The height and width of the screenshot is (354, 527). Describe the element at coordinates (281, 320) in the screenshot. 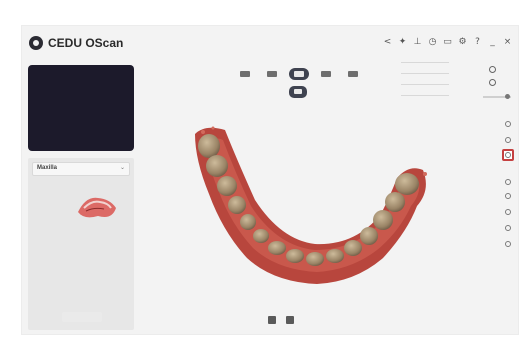

I see `bottom-toolbar` at that location.